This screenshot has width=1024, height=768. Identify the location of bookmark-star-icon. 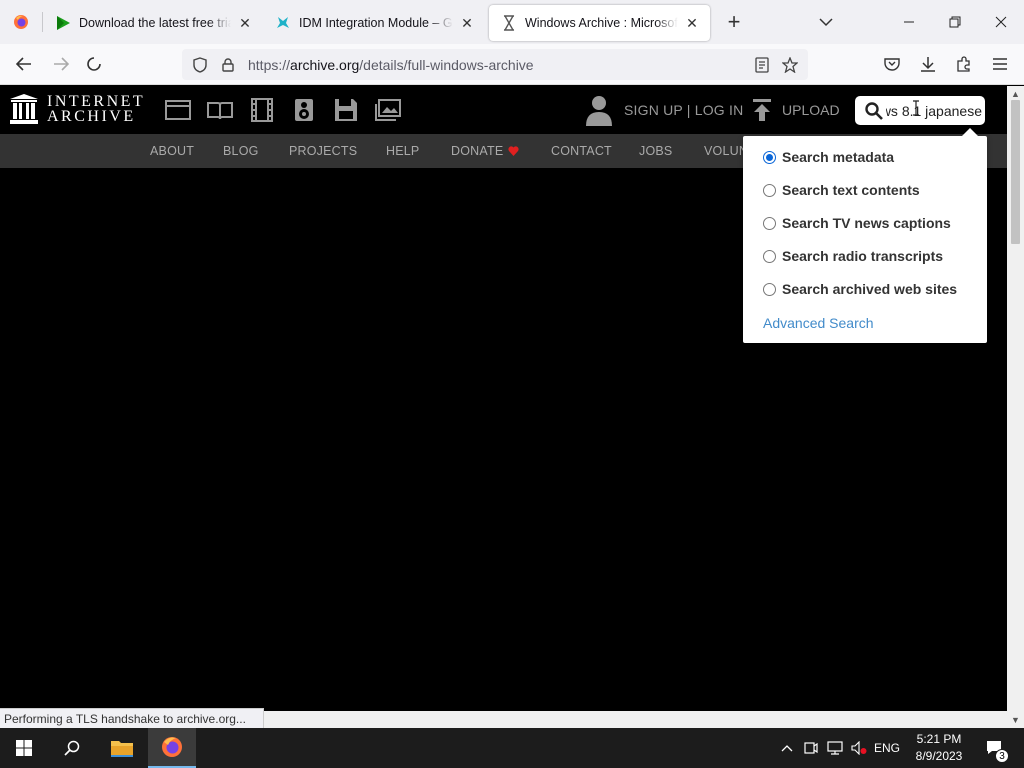
(790, 64).